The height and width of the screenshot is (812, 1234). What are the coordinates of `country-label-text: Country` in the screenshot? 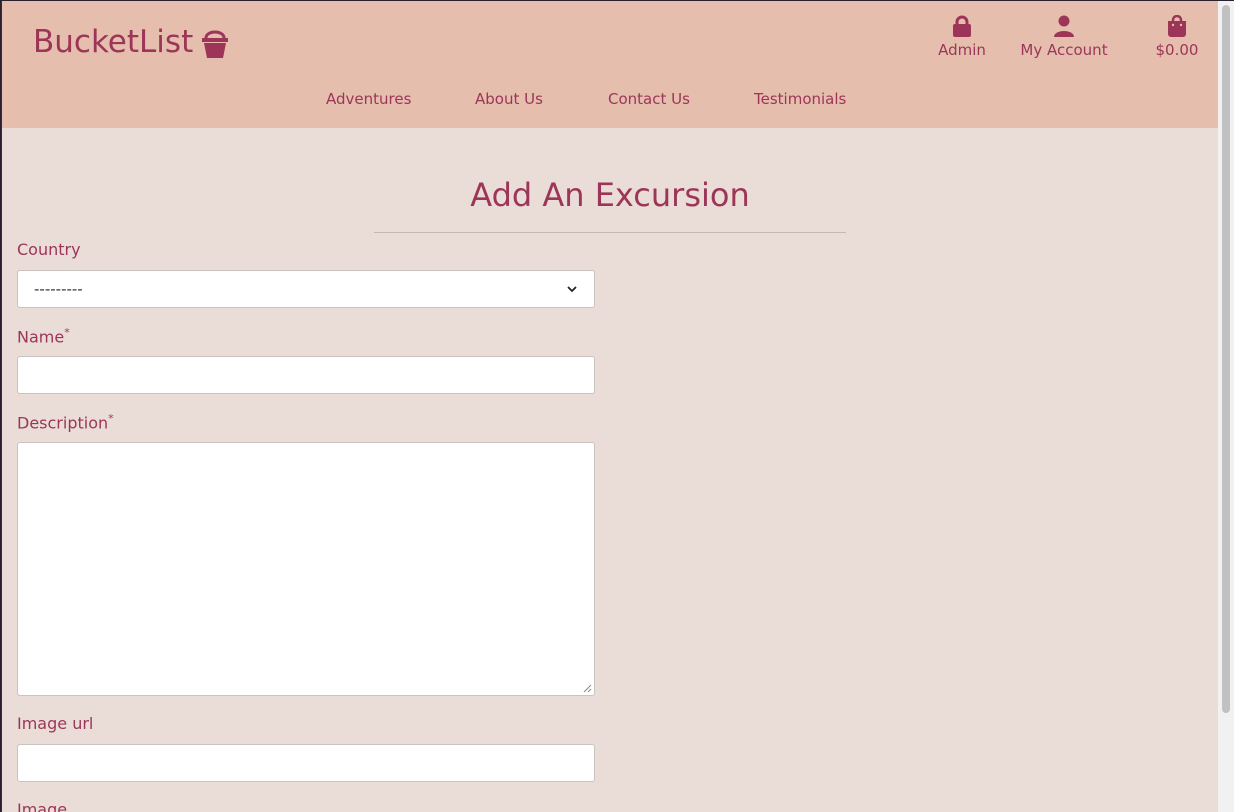 It's located at (49, 249).